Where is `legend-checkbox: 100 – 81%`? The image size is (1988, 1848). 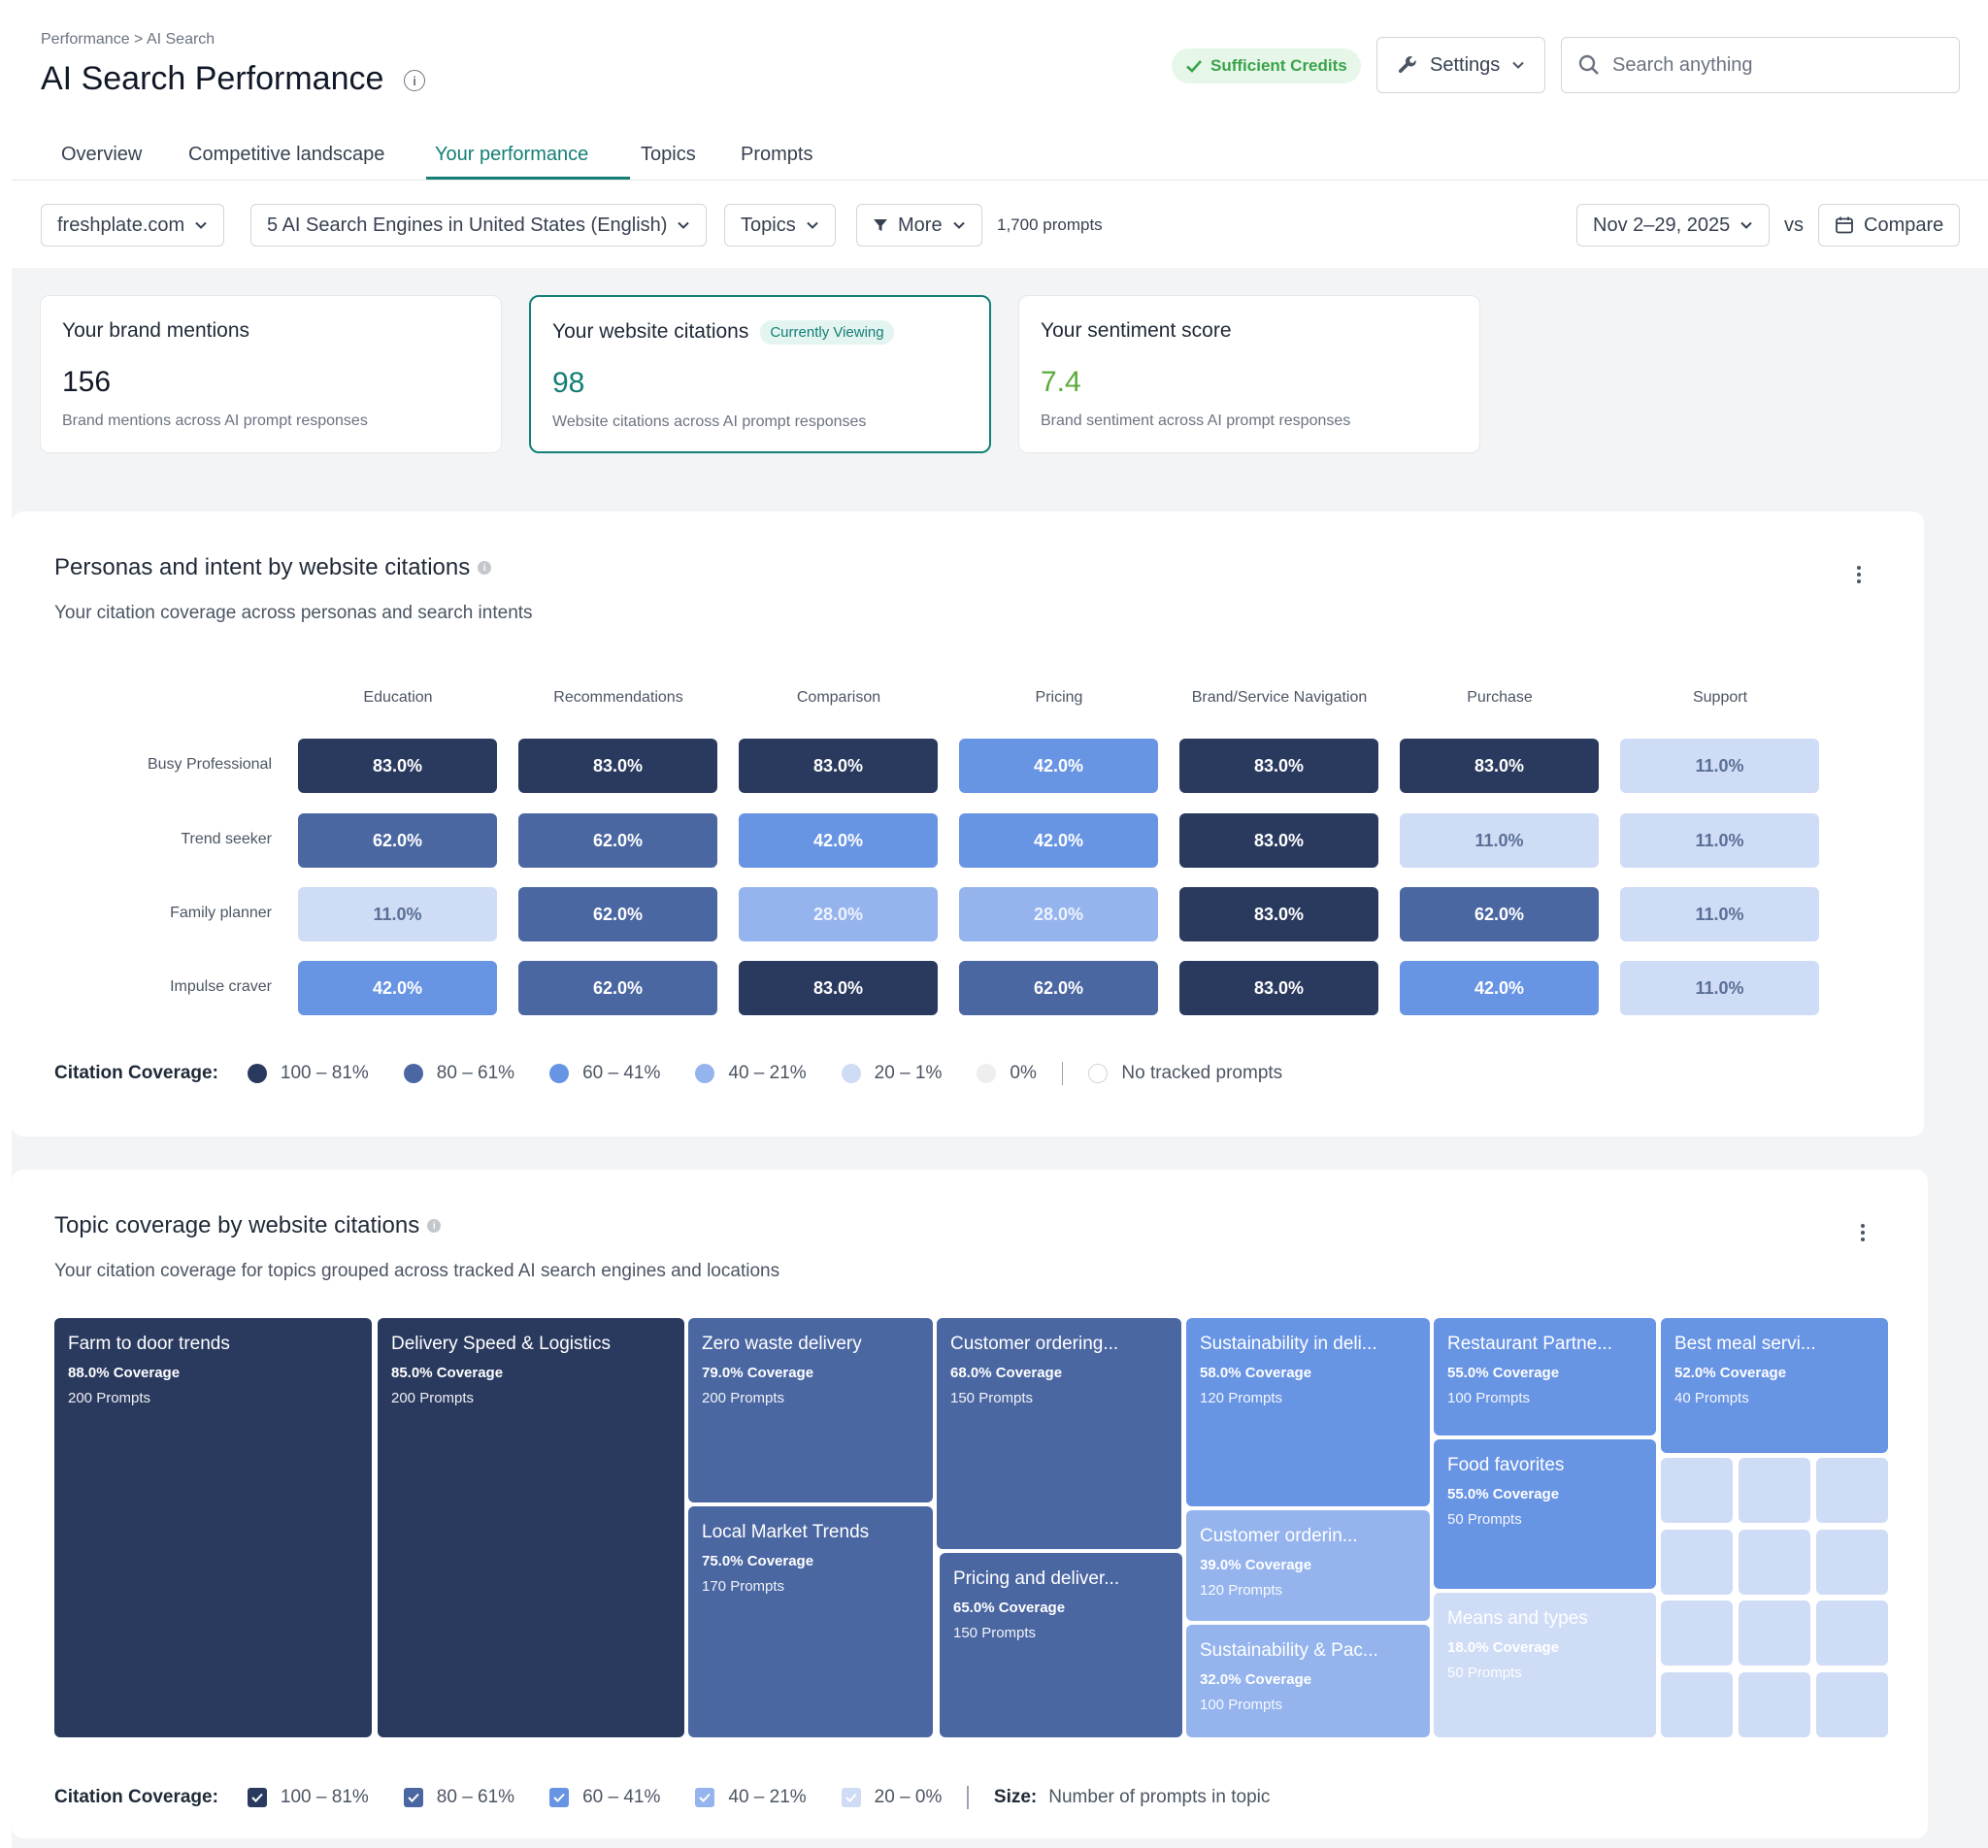
legend-checkbox: 100 – 81% is located at coordinates (308, 1797).